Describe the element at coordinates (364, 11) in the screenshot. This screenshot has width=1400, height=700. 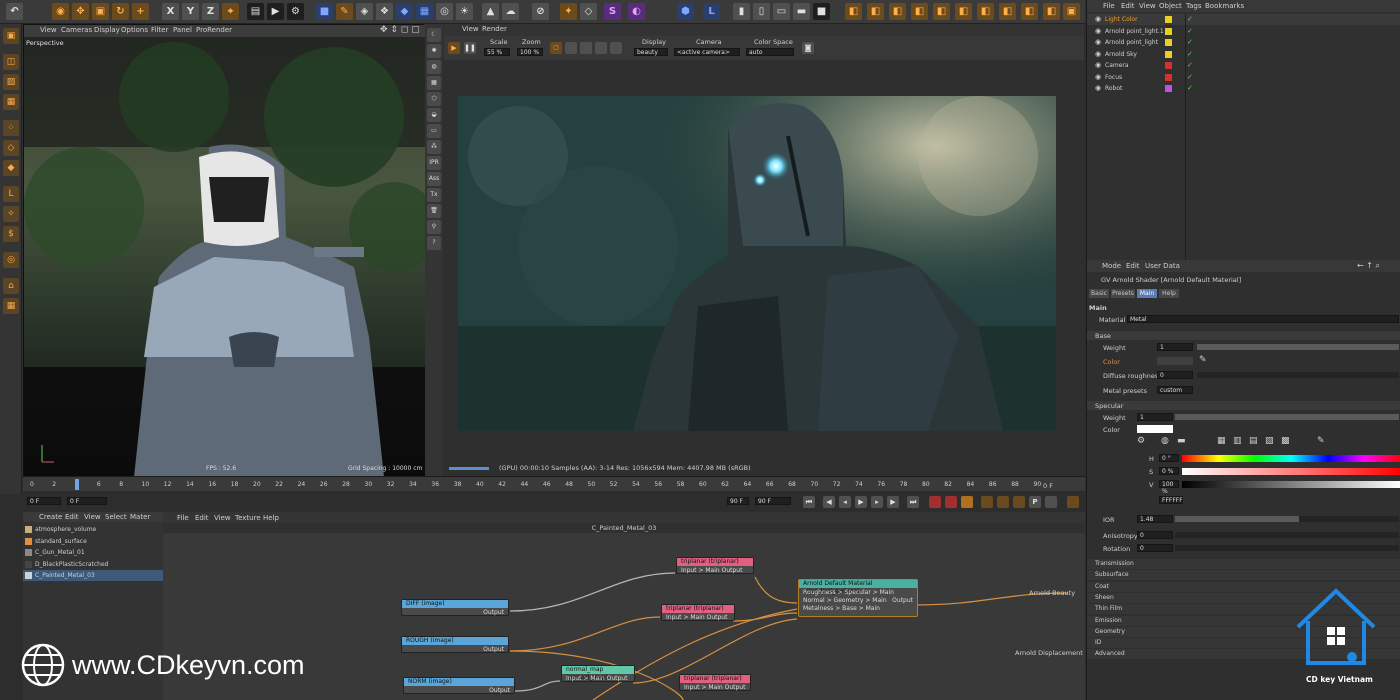
I see `subdivision-icon: ◈` at that location.